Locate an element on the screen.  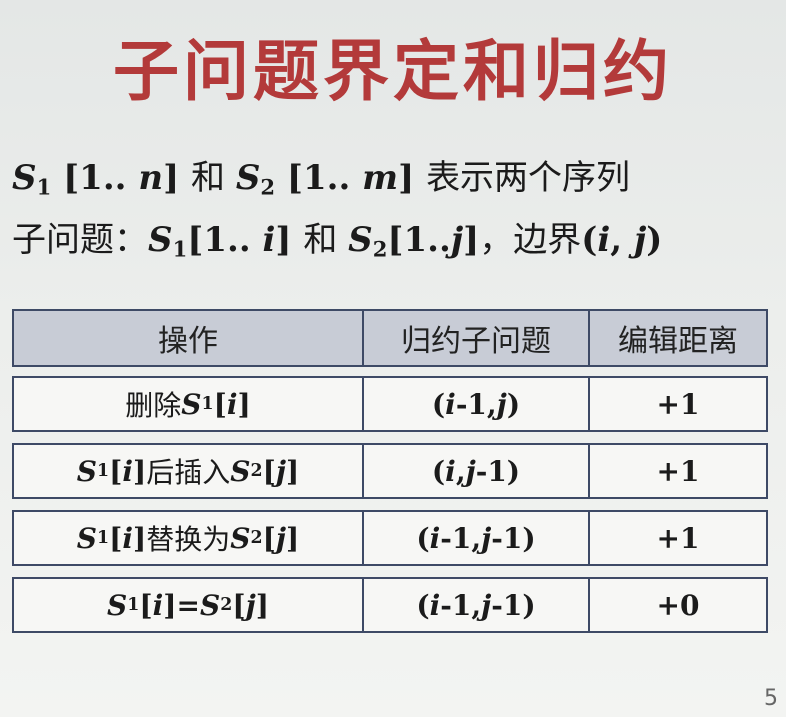
table-row: 删除 S 1[i] (i -1, j) +1 is located at coordinates (390, 404).